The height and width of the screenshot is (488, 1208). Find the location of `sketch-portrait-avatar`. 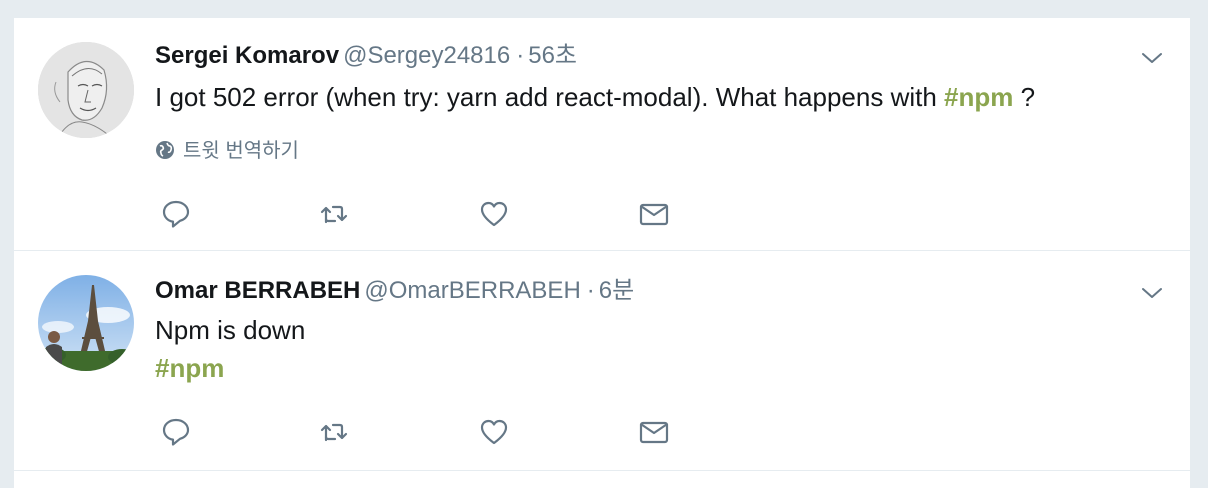

sketch-portrait-avatar is located at coordinates (86, 90).